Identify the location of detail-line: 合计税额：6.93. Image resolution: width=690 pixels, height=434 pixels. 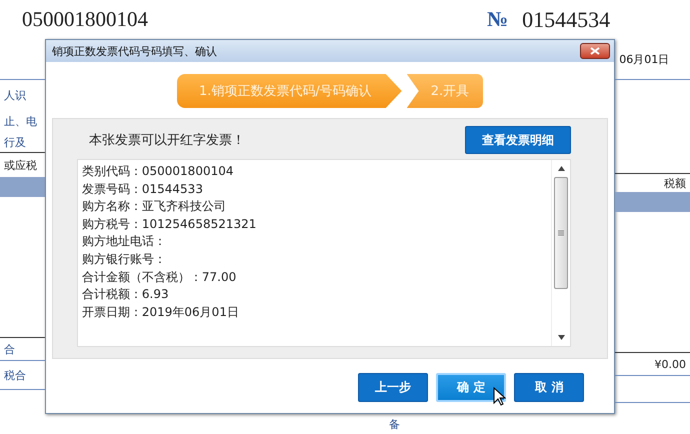
(126, 295).